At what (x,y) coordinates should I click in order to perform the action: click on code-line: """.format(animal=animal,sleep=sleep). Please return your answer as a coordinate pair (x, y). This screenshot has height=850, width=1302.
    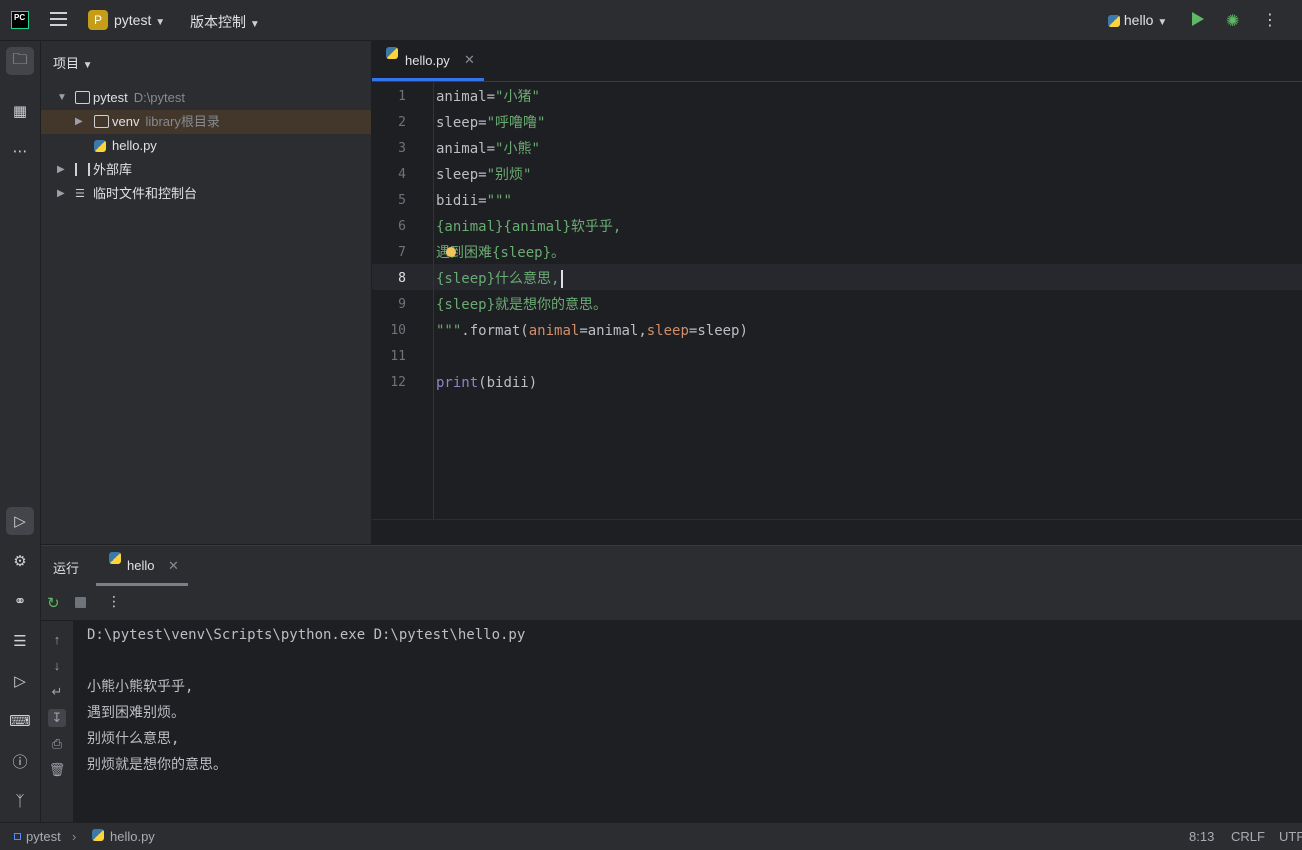
    Looking at the image, I should click on (592, 331).